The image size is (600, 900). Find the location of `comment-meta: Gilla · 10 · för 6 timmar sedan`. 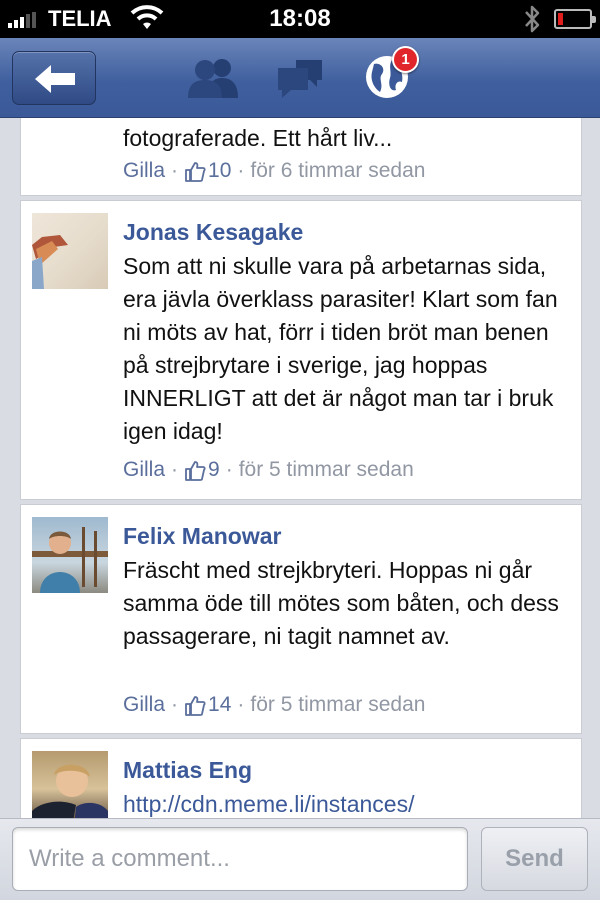

comment-meta: Gilla · 10 · för 6 timmar sedan is located at coordinates (274, 171).